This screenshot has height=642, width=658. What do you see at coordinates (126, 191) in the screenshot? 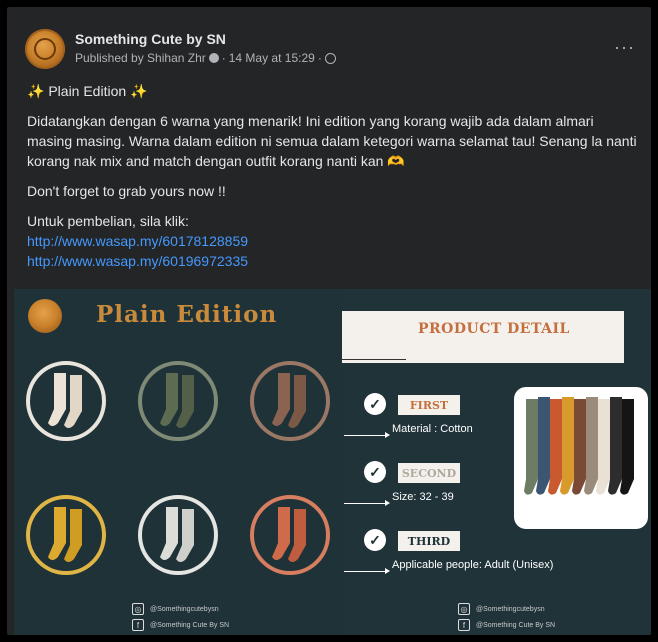
I see `post-paragraph-2: Don't forget to grab yours now !!` at bounding box center [126, 191].